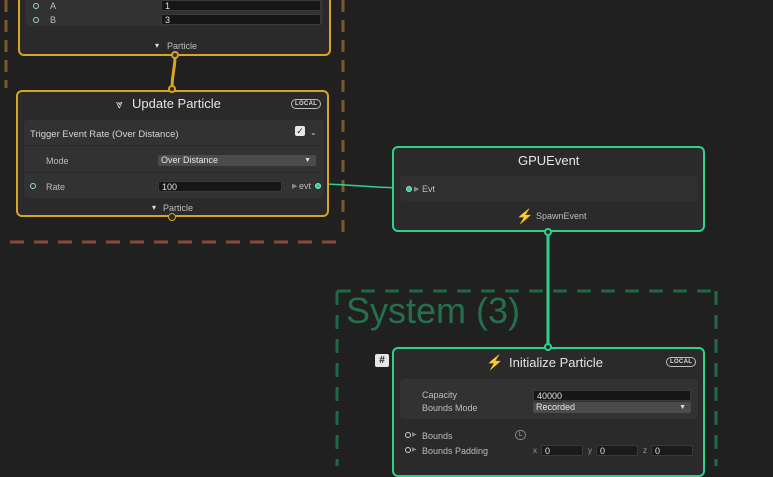 This screenshot has width=773, height=477. I want to click on attr-a-field: 1, so click(241, 5).